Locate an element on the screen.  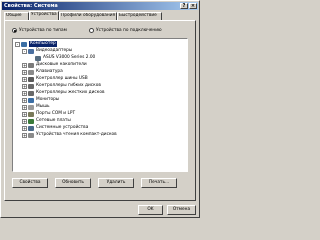
tree-node-display-adapters: - Видеоадаптеры is located at coordinates (47, 51).